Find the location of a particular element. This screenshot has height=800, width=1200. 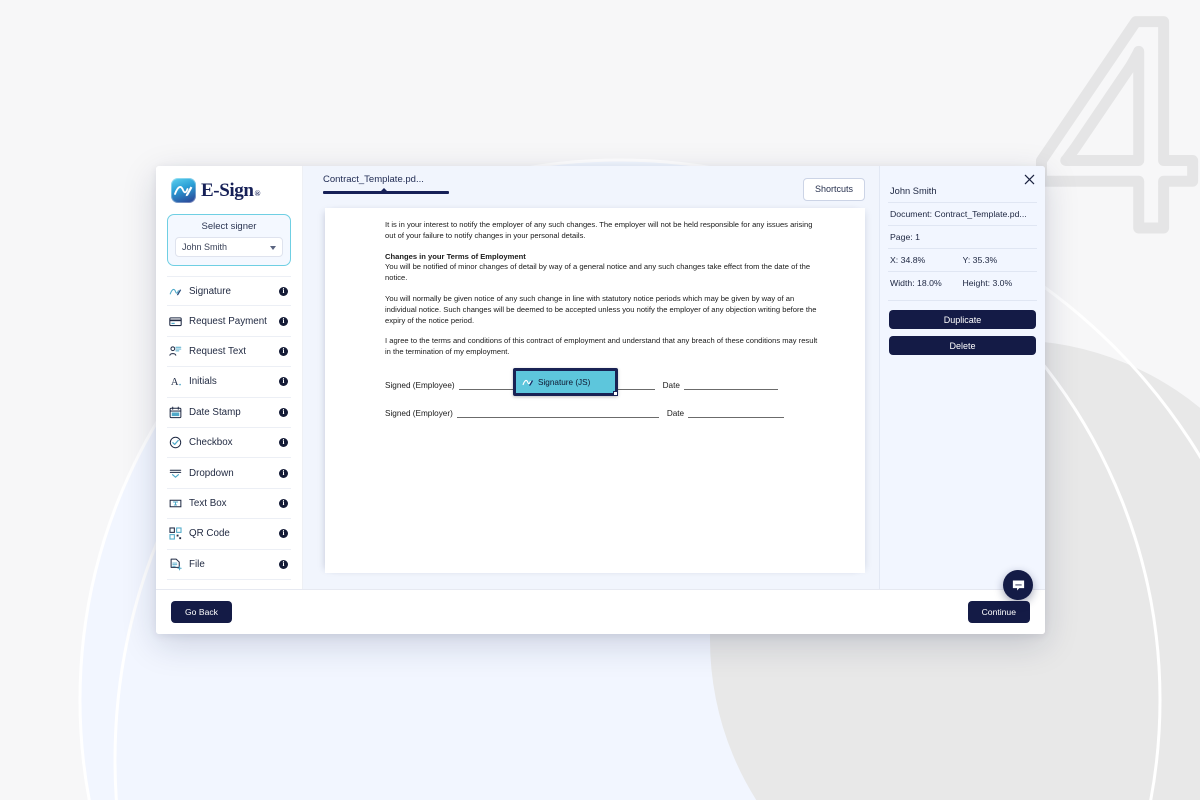

chat-support-button is located at coordinates (1018, 585).